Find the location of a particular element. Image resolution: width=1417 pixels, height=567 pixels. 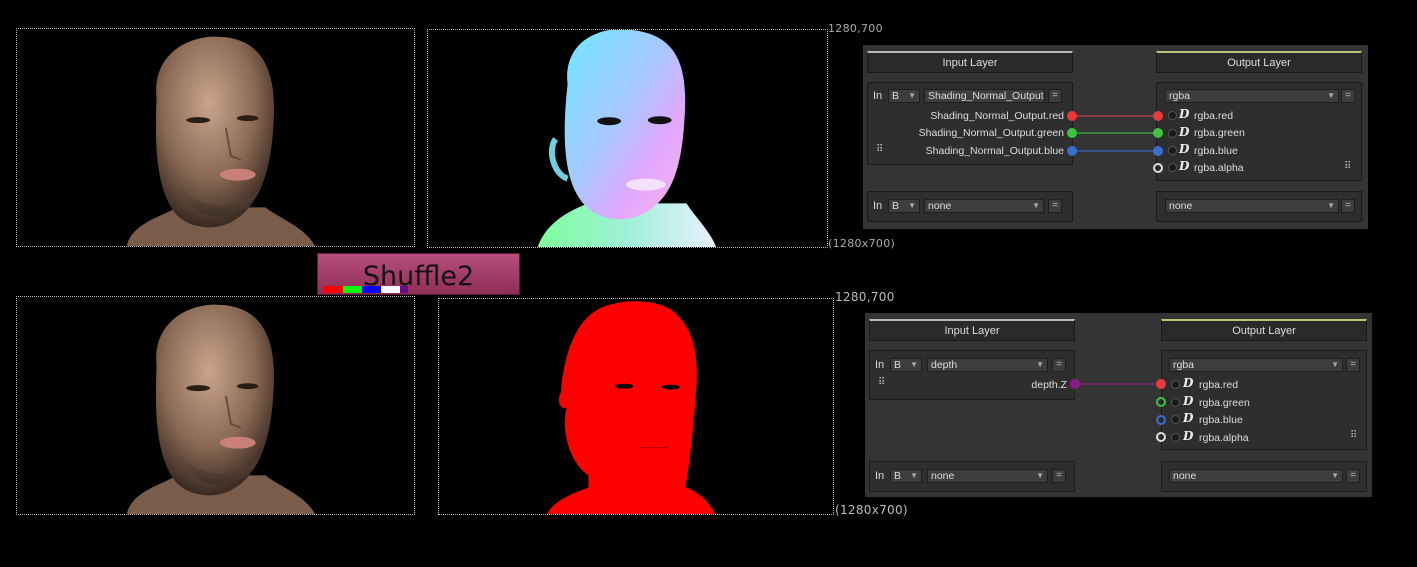

normal-pass-image is located at coordinates (627, 138).